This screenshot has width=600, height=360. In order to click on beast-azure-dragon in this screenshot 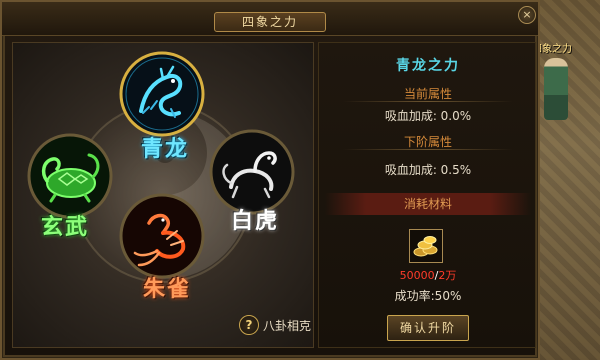, I will do `click(162, 94)`.